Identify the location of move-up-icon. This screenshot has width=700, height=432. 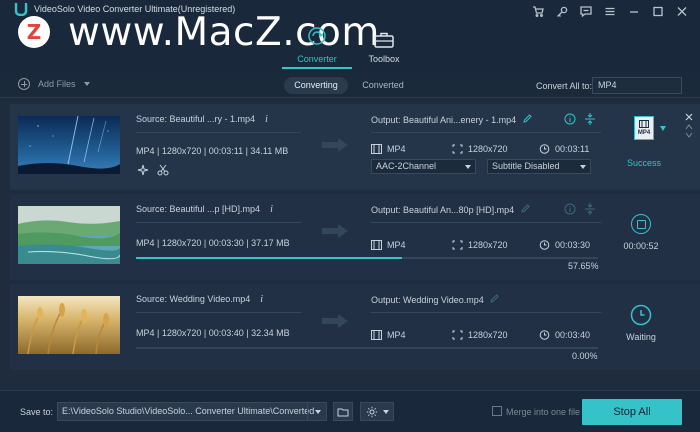
(689, 127).